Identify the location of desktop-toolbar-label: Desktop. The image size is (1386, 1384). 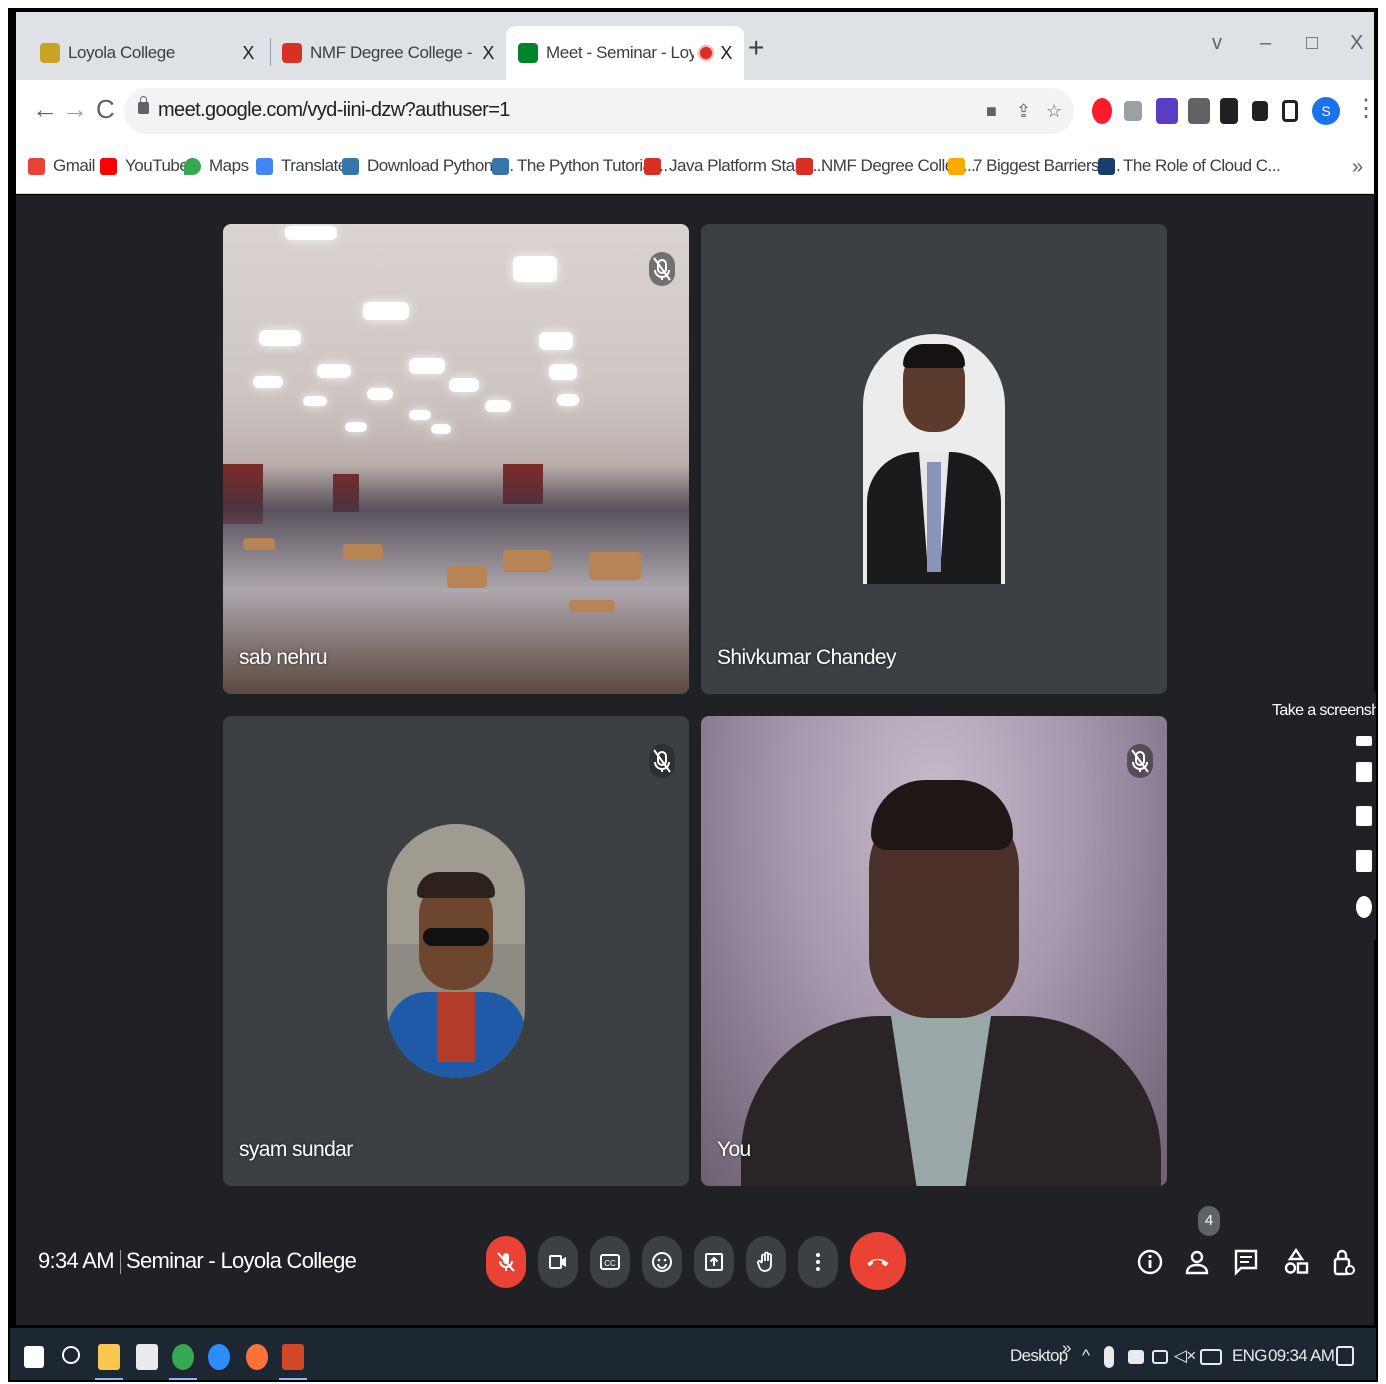
(1039, 1356).